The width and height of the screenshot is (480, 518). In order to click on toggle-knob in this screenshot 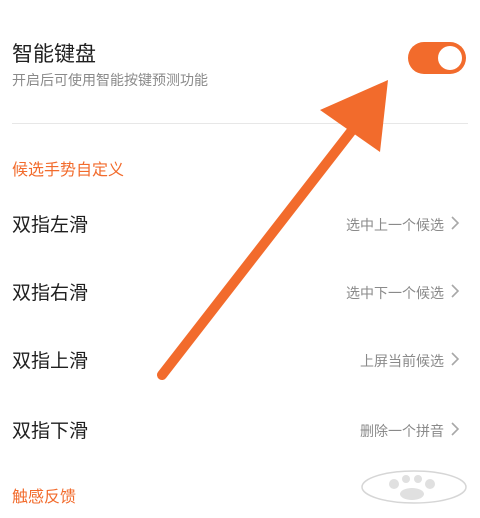, I will do `click(450, 58)`.